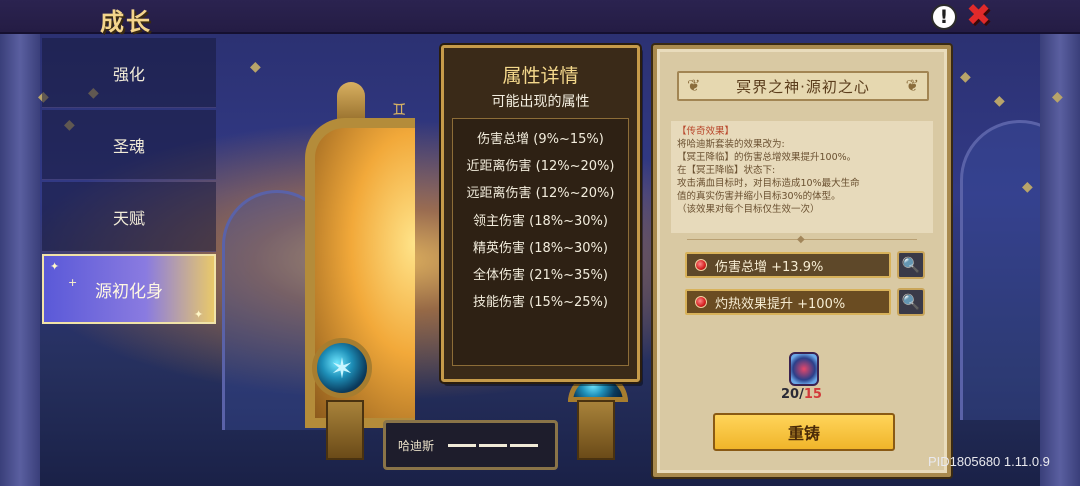 The height and width of the screenshot is (486, 1080). I want to click on effect-line: 在【冥王降临】状态下:, so click(726, 170).